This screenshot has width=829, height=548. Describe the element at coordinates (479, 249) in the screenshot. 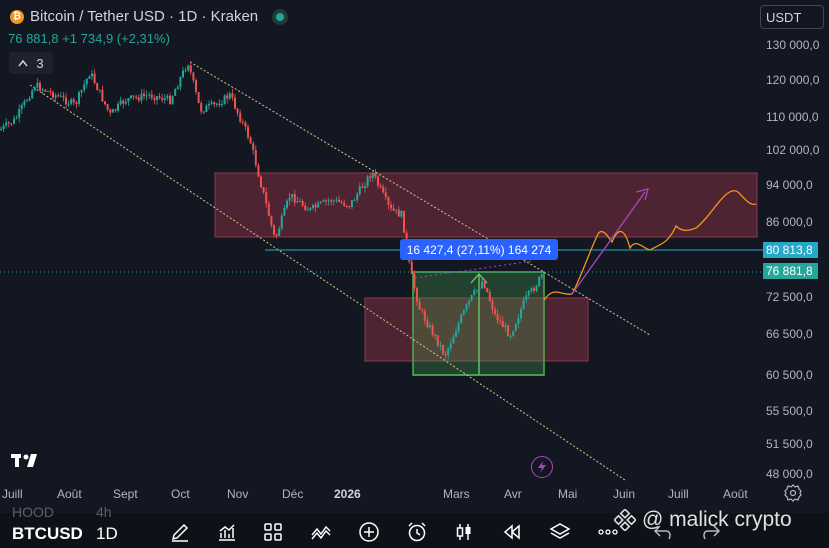

I see `measure-label: 16 427,4 (27,11%) 164 274` at that location.